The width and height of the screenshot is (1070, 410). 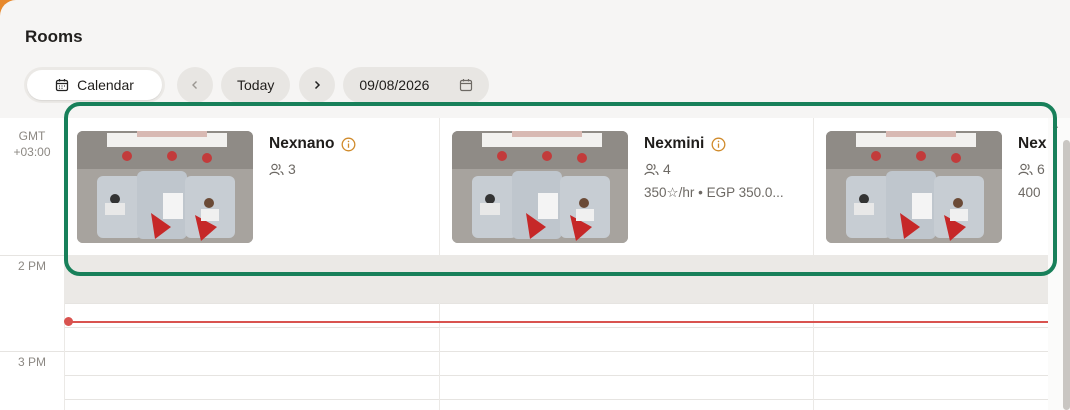 I want to click on prev-day-button, so click(x=195, y=85).